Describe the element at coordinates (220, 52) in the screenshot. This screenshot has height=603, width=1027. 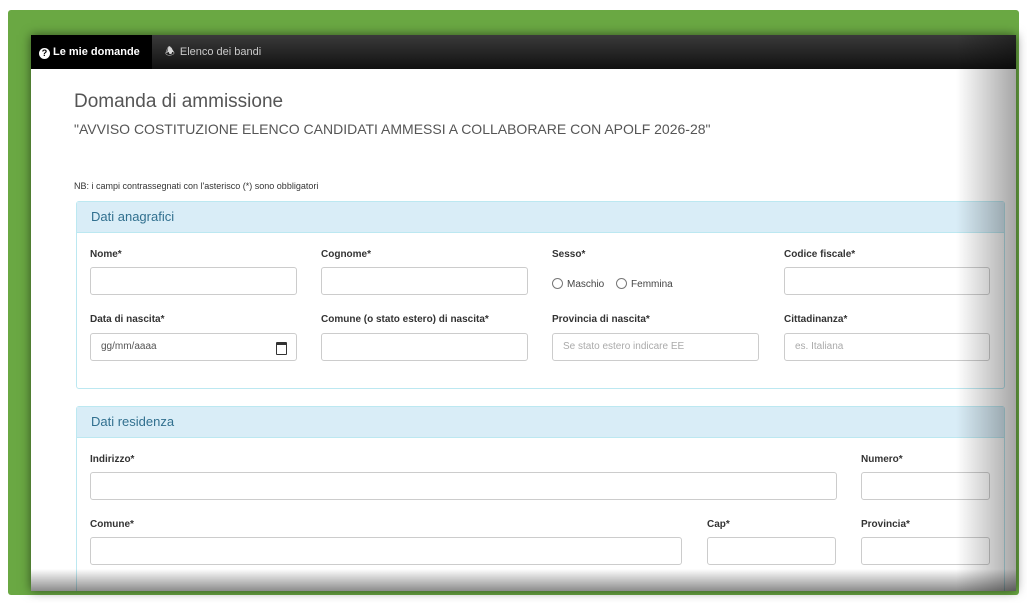
I see `nav-tab-label: Elenco dei bandi` at that location.